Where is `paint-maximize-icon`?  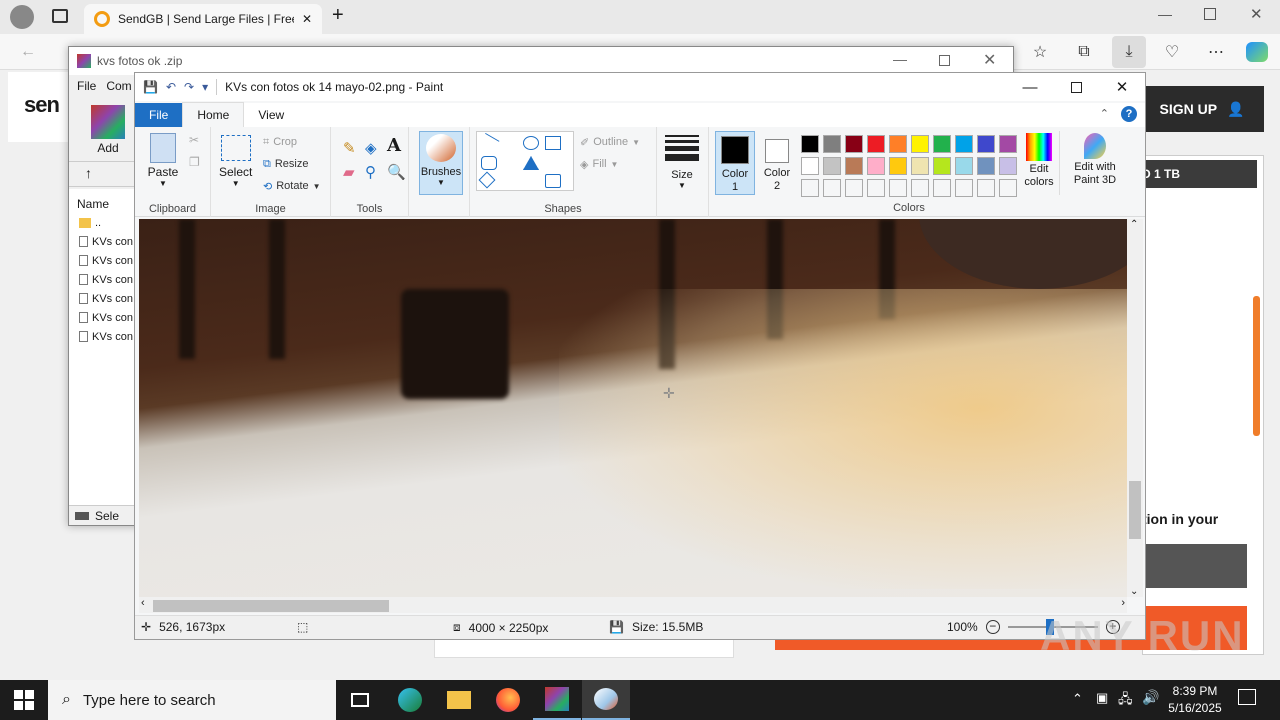 paint-maximize-icon is located at coordinates (1076, 87).